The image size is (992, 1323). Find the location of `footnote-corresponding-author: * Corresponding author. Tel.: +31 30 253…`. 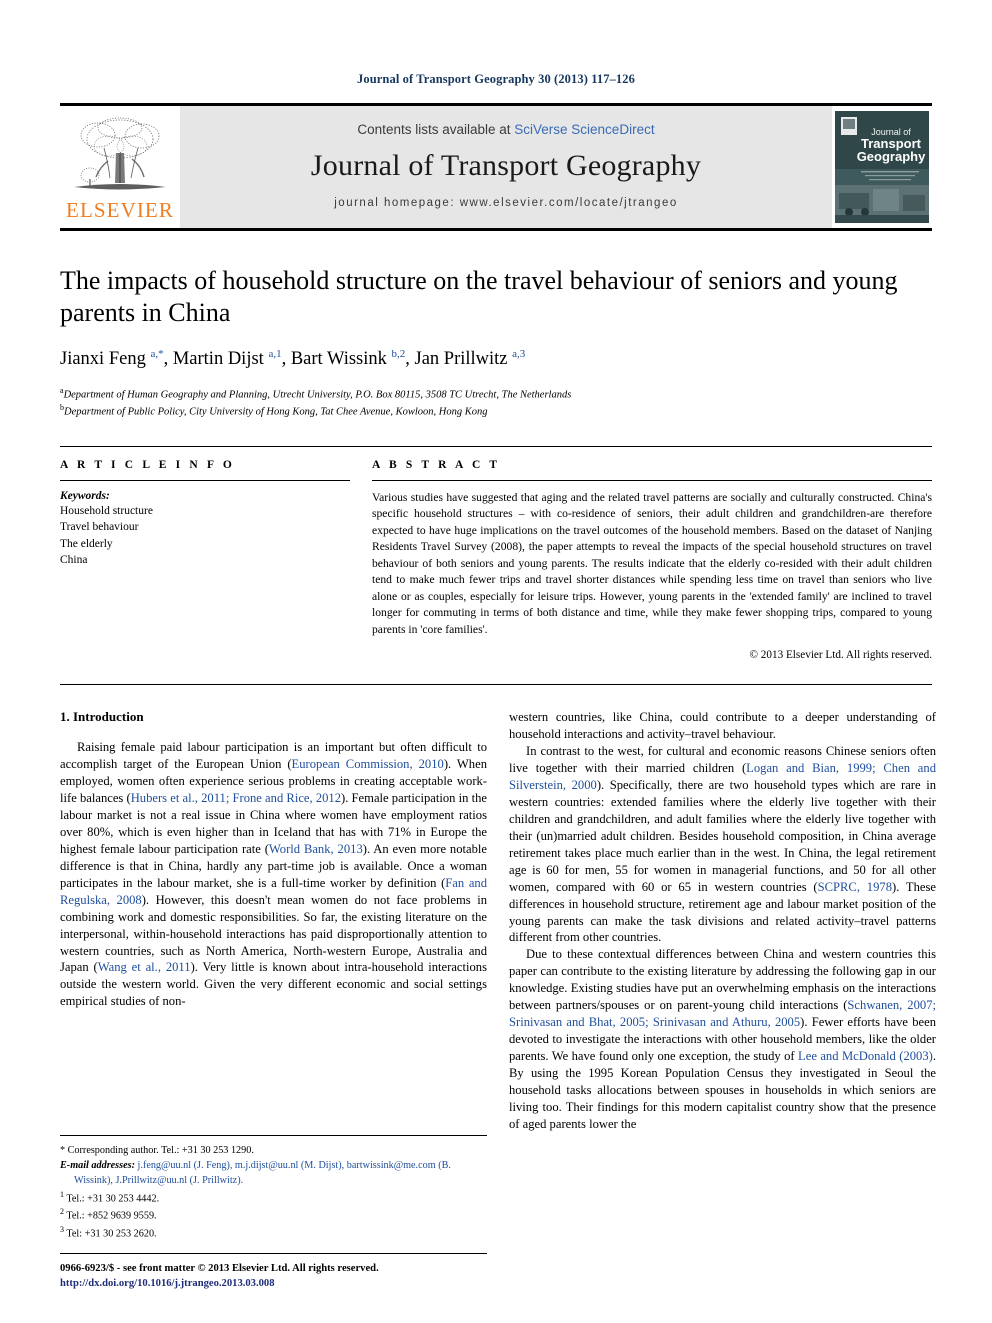

footnote-corresponding-author: * Corresponding author. Tel.: +31 30 253… is located at coordinates (157, 1151).